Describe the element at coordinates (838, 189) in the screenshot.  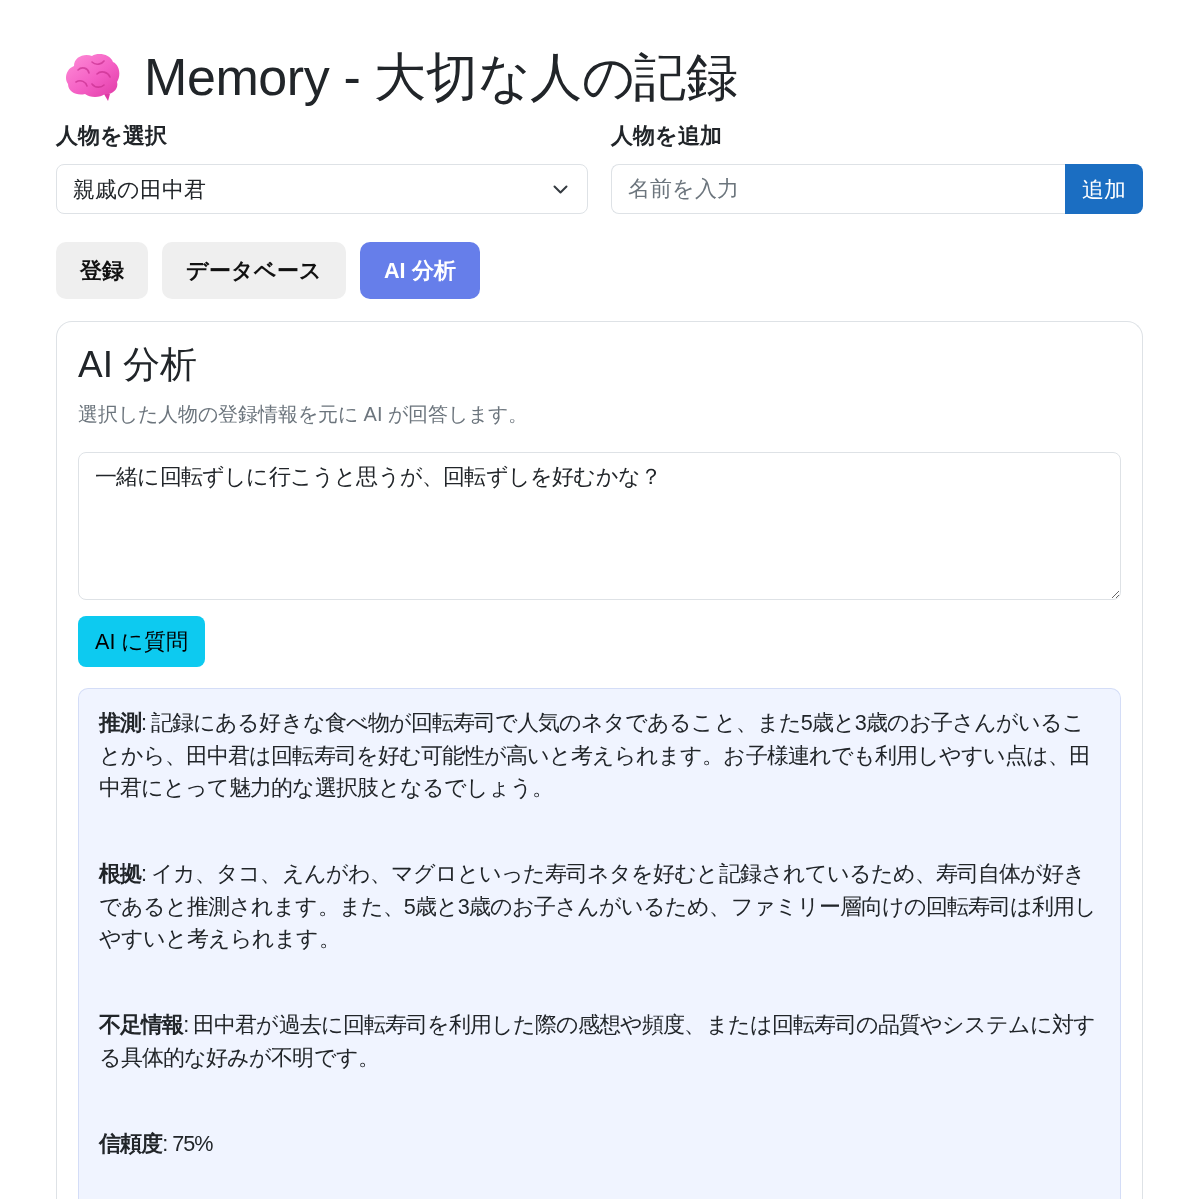
I see `name-input: 名前を入力` at that location.